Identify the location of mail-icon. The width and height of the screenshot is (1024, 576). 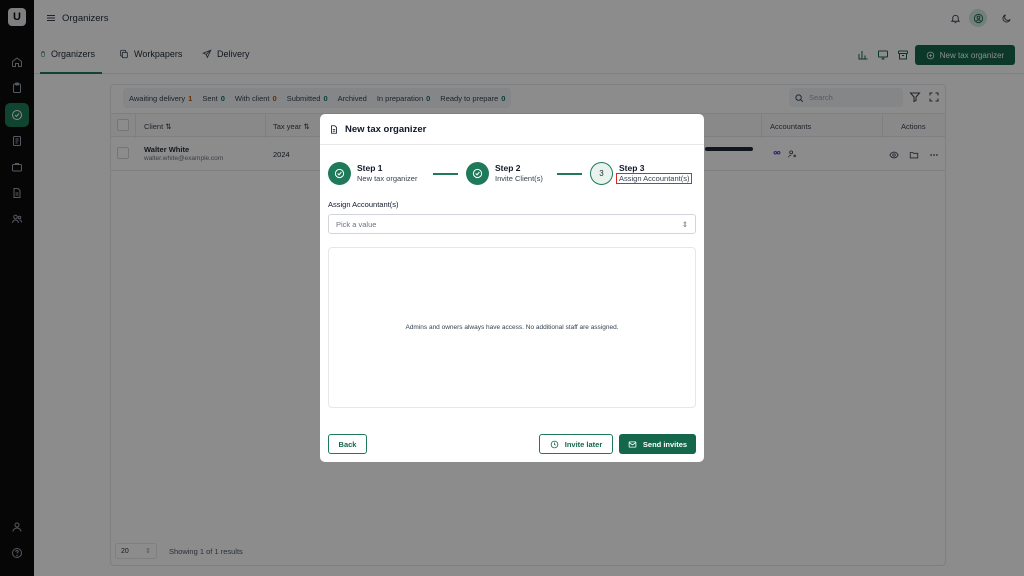
(632, 444).